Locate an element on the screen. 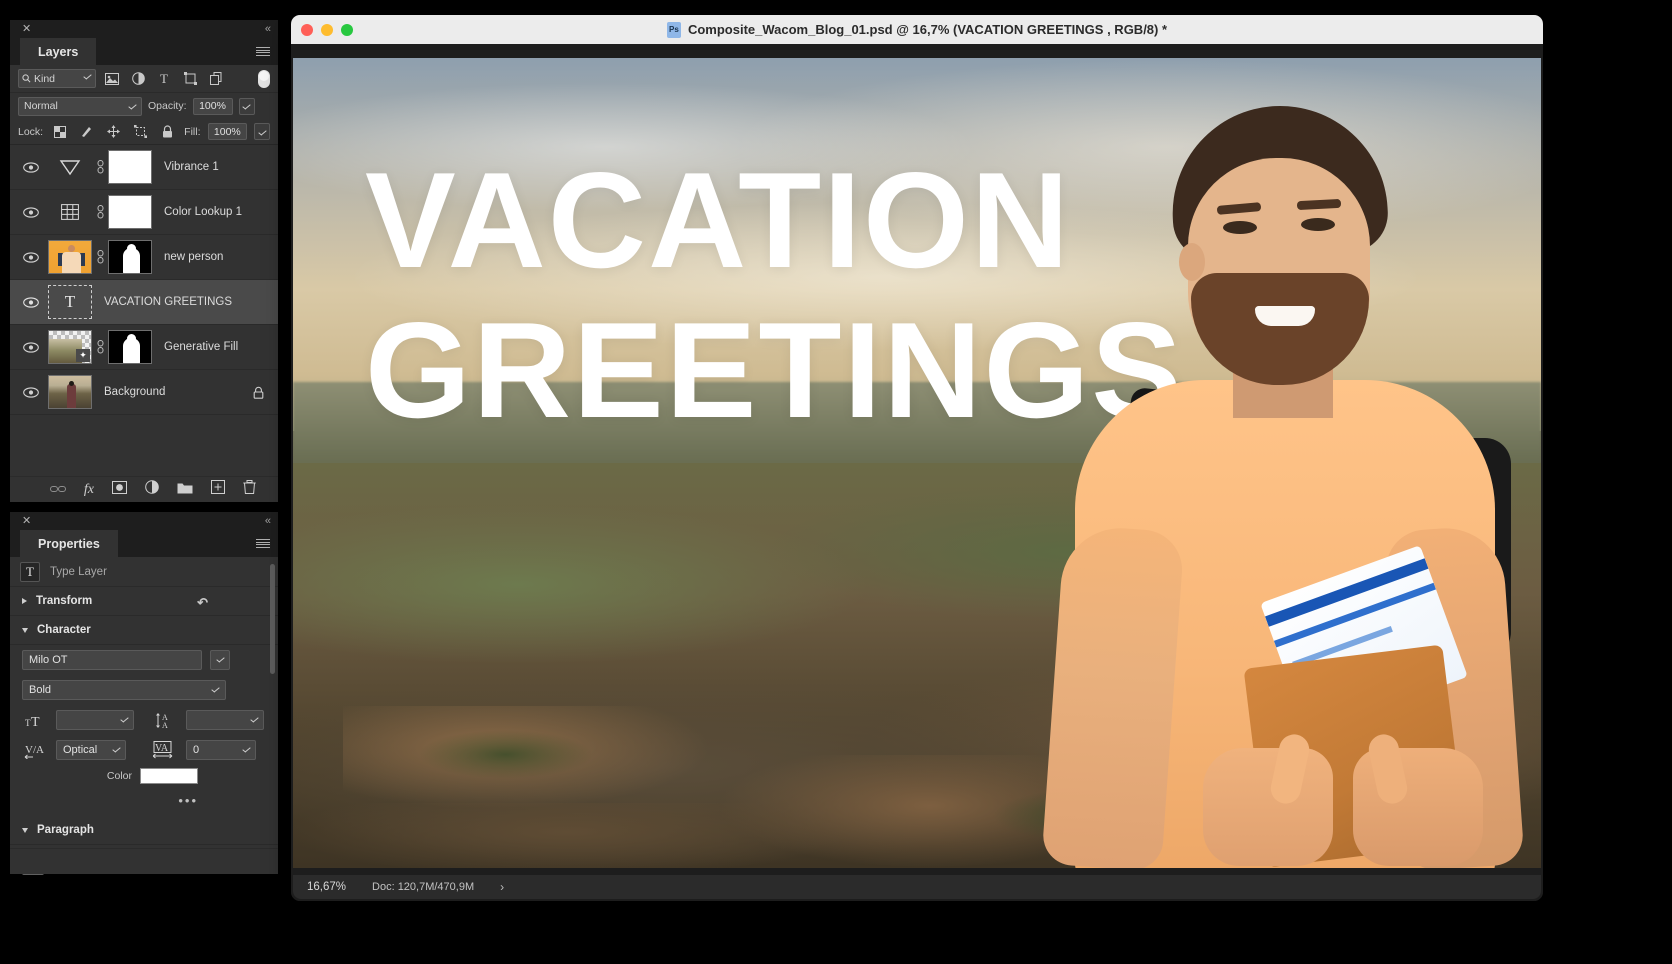 The height and width of the screenshot is (964, 1672). font-style-select: Bold is located at coordinates (124, 690).